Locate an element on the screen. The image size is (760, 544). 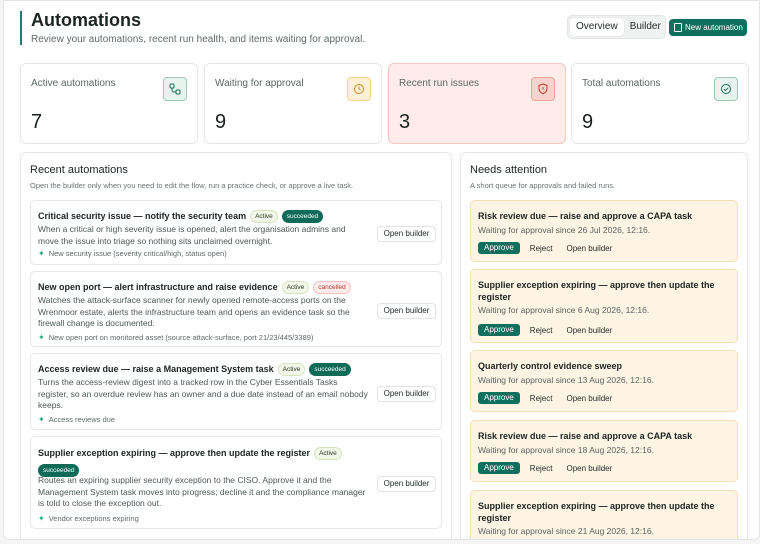
new-automation-button: New automation is located at coordinates (708, 27).